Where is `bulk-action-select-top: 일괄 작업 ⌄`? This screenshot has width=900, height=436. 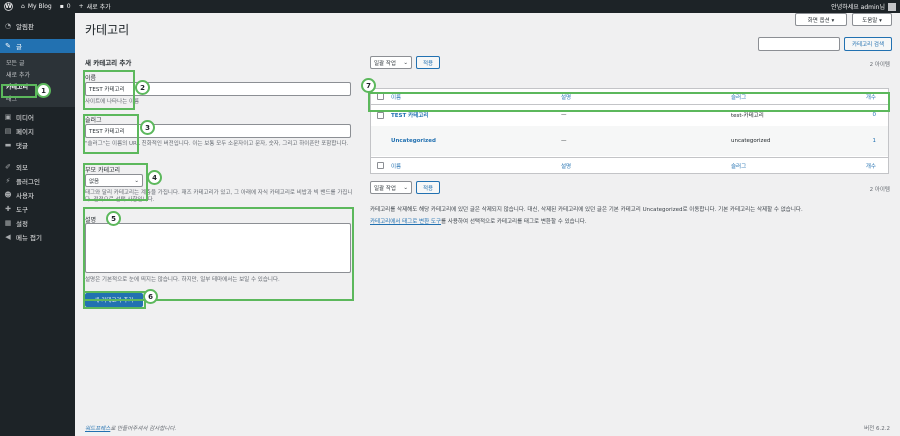 bulk-action-select-top: 일괄 작업 ⌄ is located at coordinates (391, 62).